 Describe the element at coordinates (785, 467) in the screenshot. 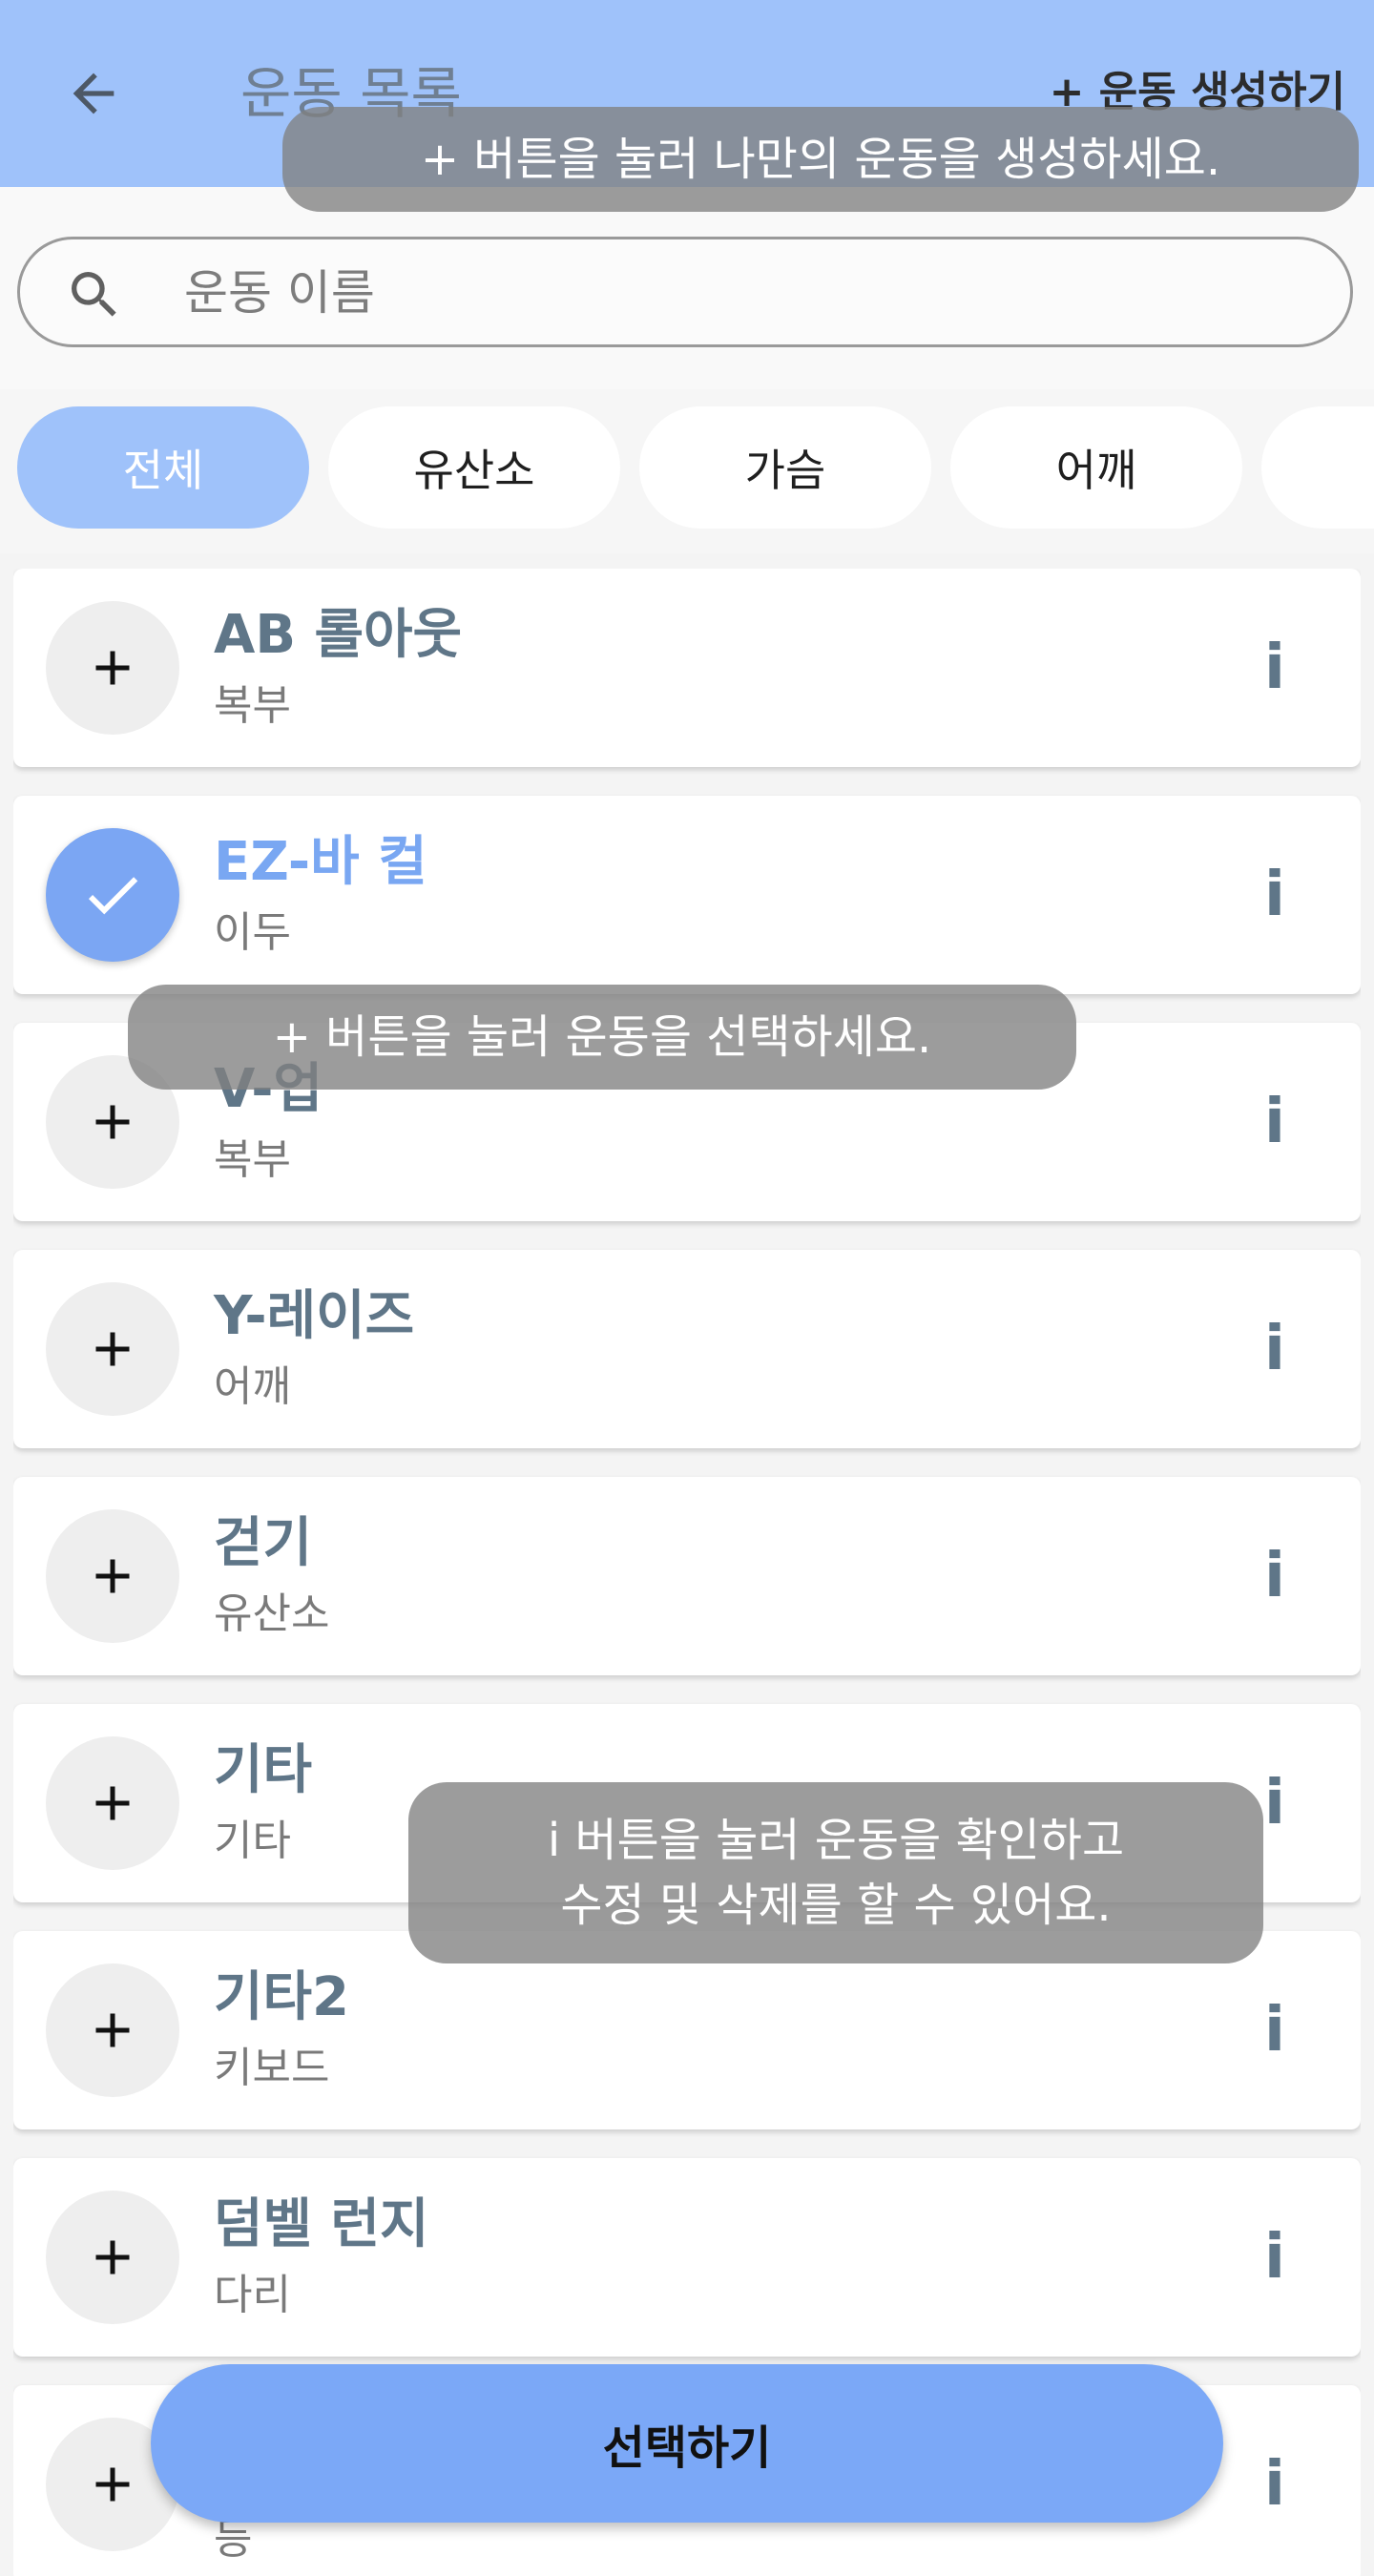

I see `filter-chip-chest: 가슴` at that location.